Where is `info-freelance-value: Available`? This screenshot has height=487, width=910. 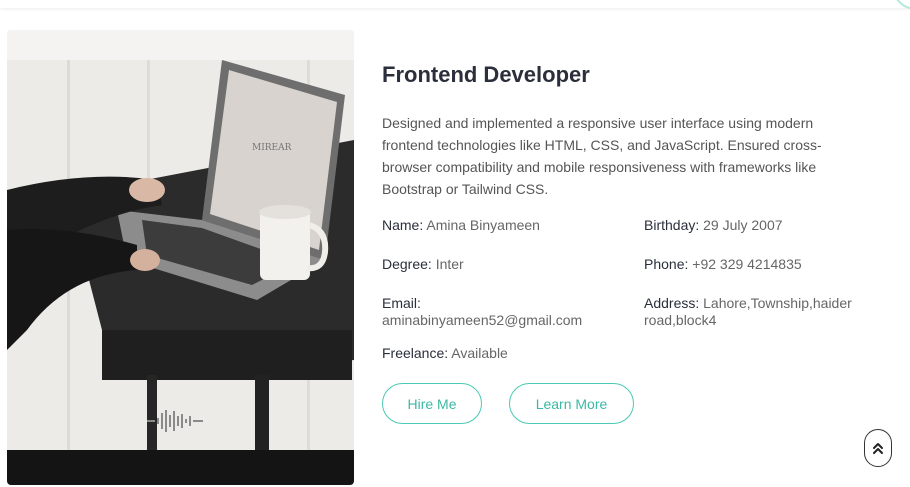
info-freelance-value: Available is located at coordinates (478, 353).